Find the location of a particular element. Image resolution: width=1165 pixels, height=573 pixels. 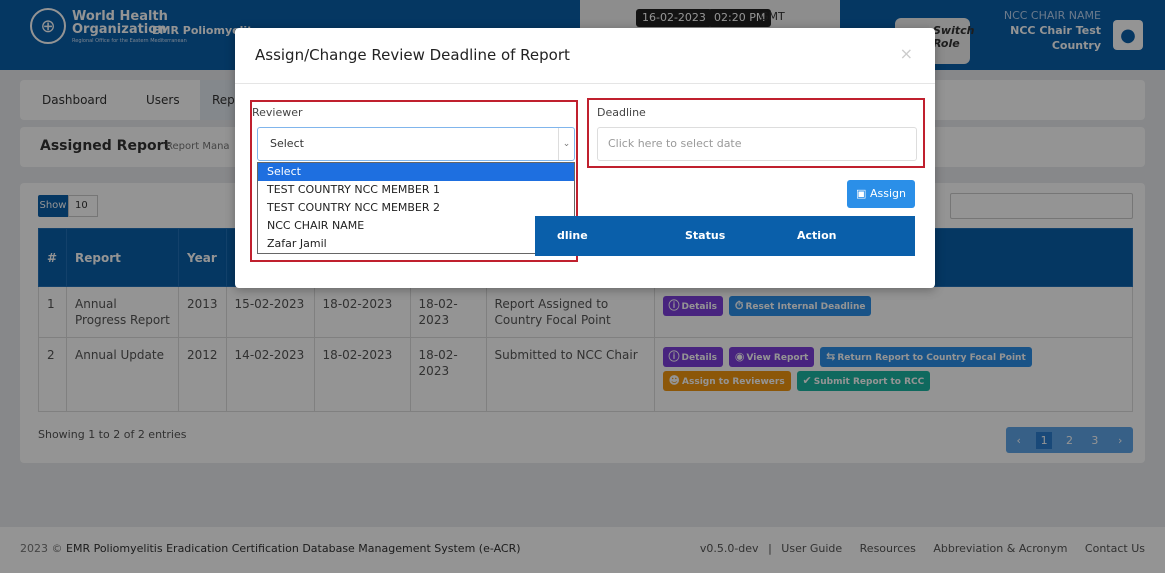

save-icon: ▣ is located at coordinates (861, 193).